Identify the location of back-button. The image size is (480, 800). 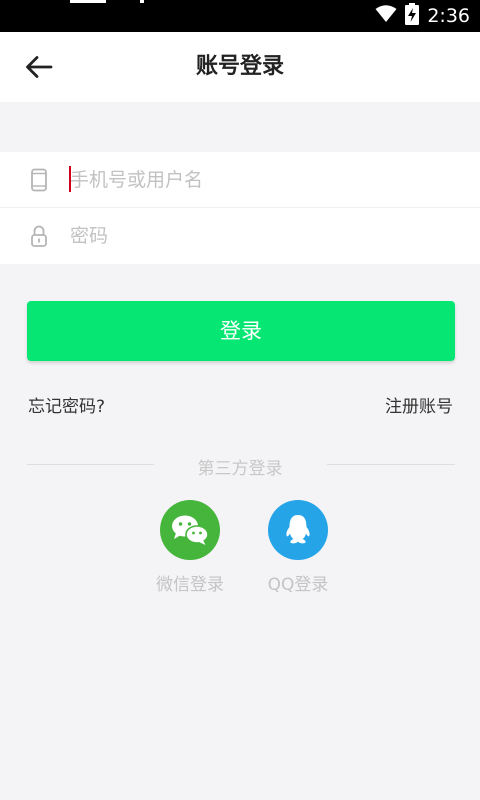
(39, 67).